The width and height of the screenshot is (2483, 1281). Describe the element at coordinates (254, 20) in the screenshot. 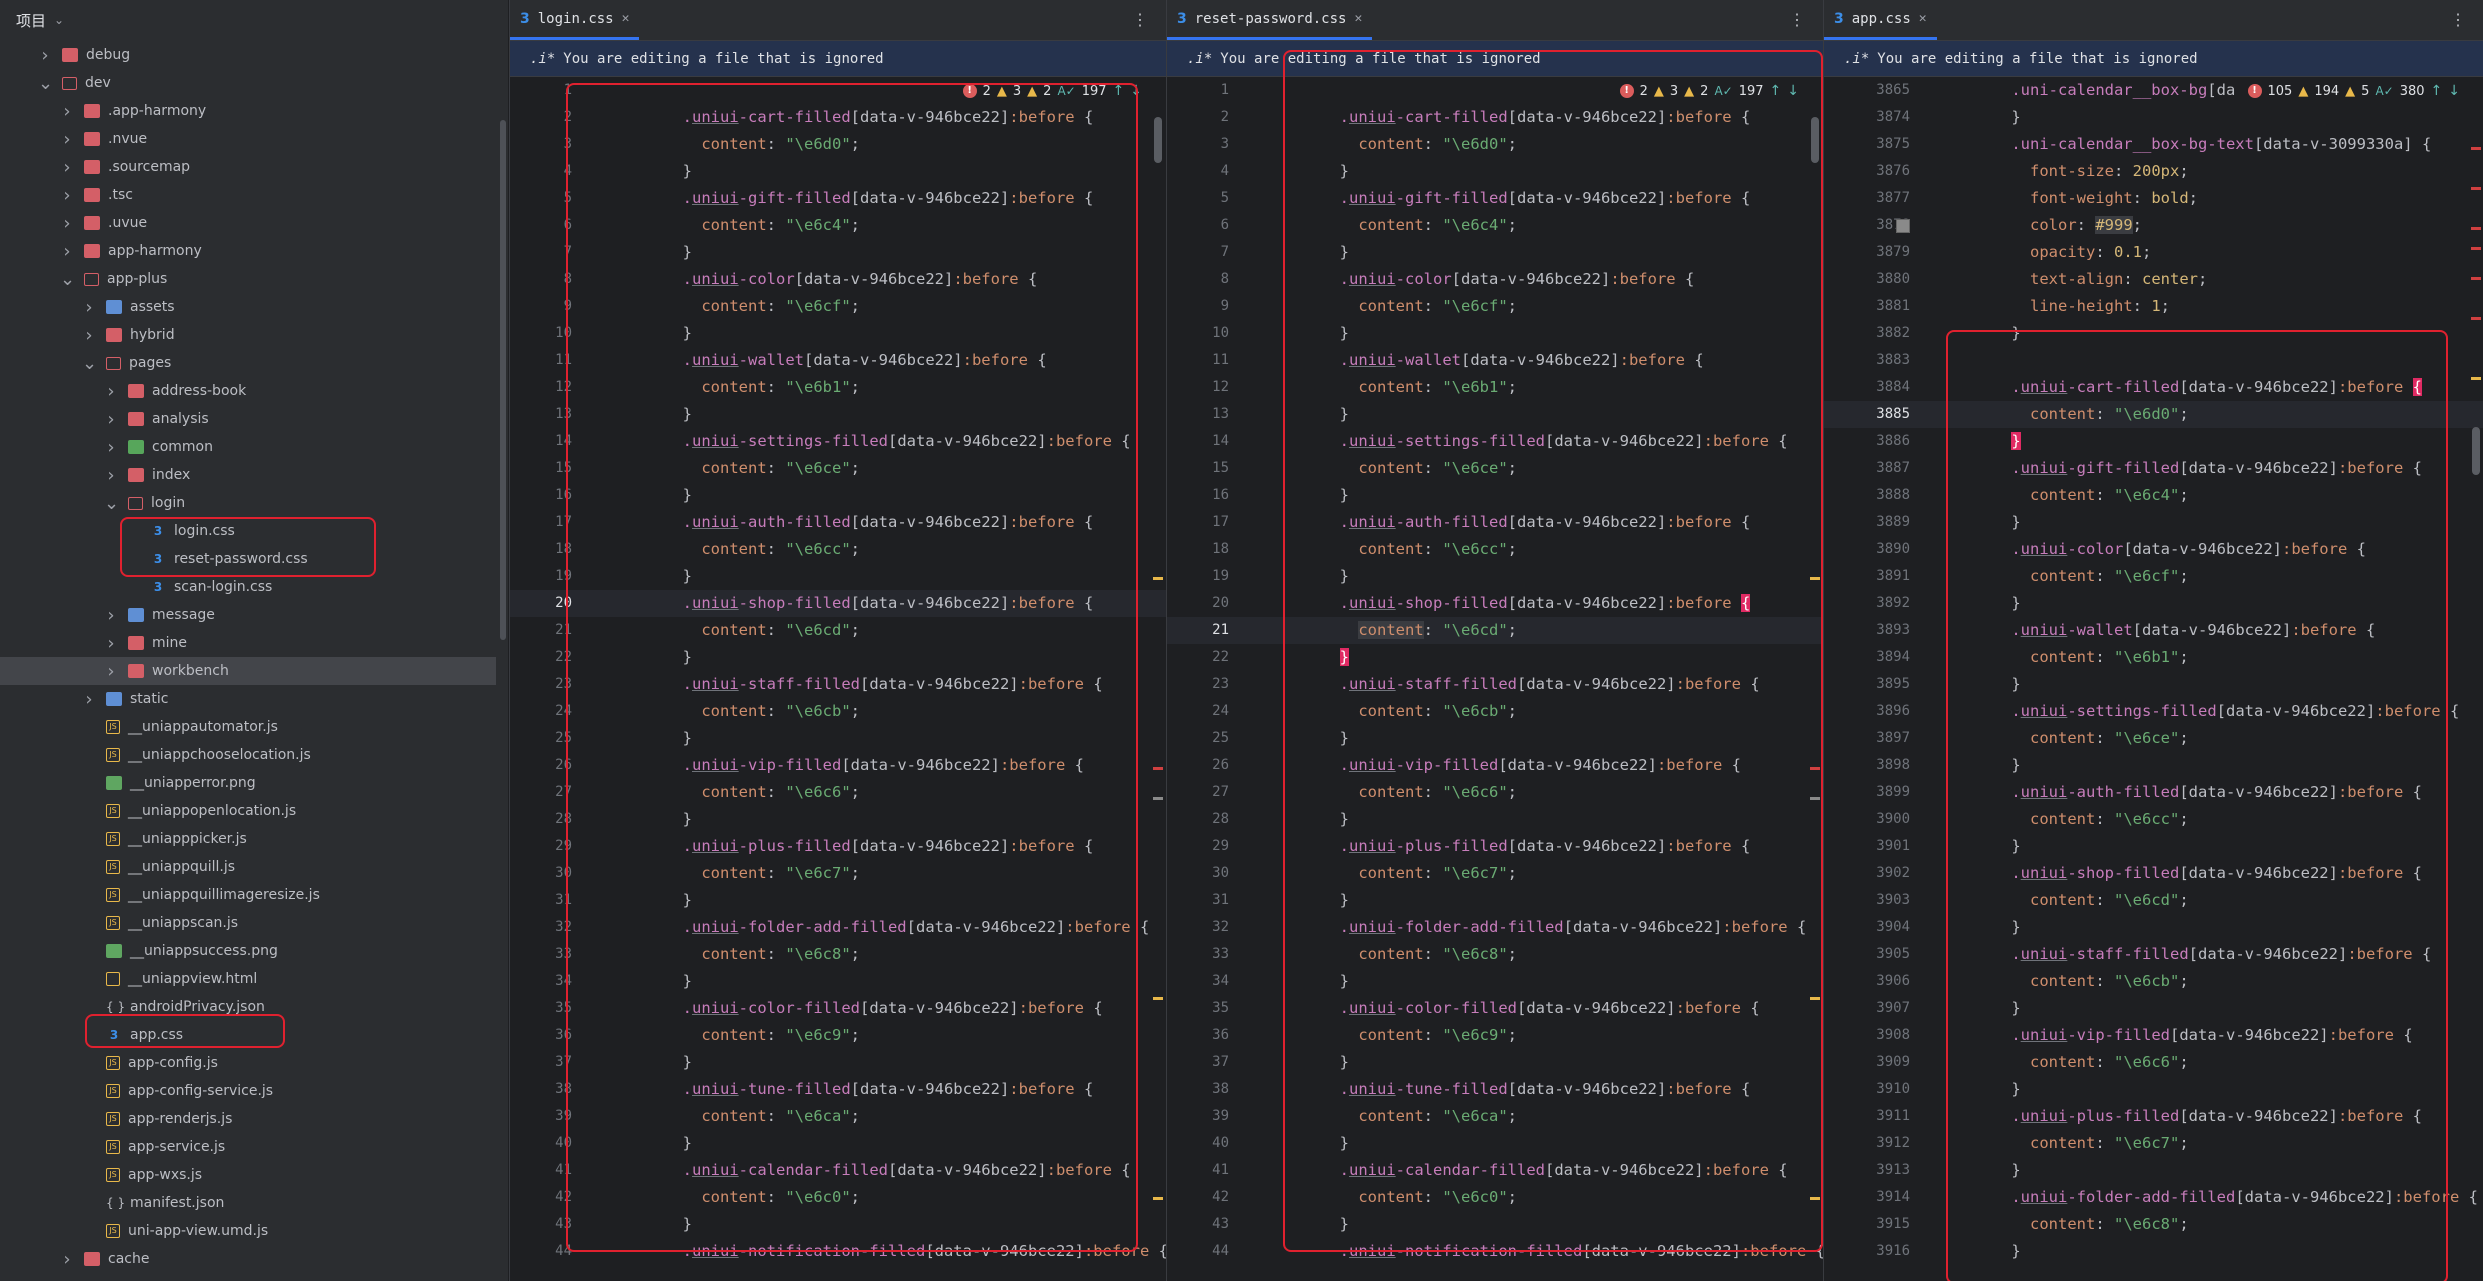

I see `project-header: 项目 ⌄` at that location.